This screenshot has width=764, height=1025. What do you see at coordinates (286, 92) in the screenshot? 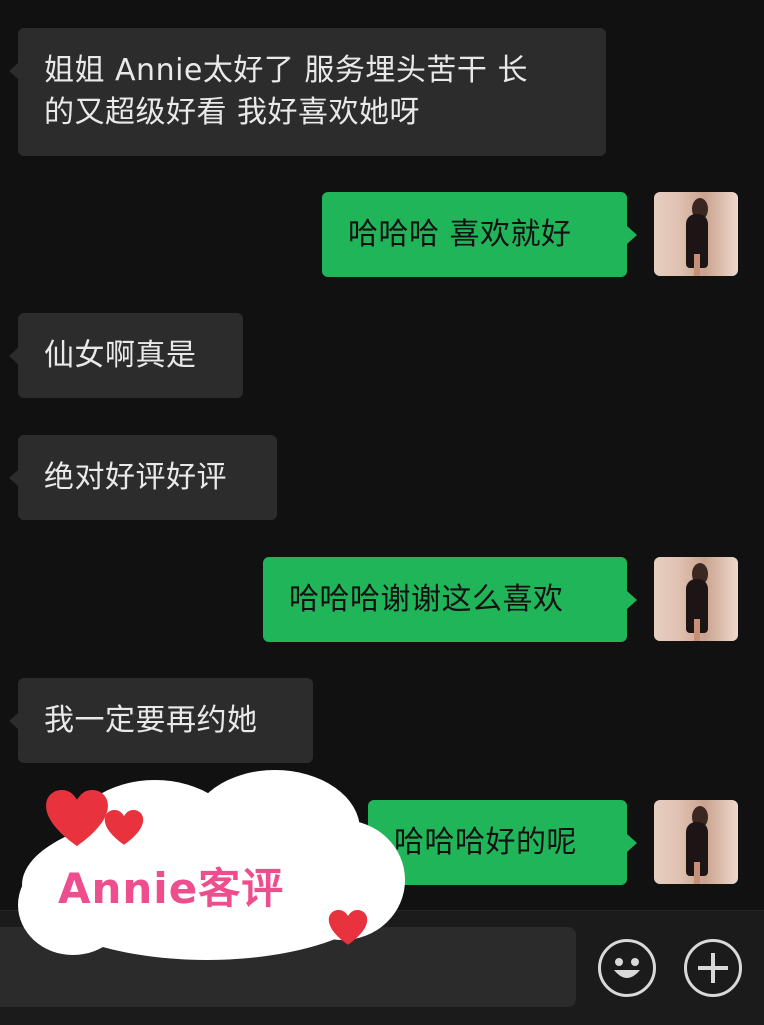
I see `message-text: 姐姐 Annie太好了 服务埋头苦干 长 的又超级好看 我好喜欢她呀` at bounding box center [286, 92].